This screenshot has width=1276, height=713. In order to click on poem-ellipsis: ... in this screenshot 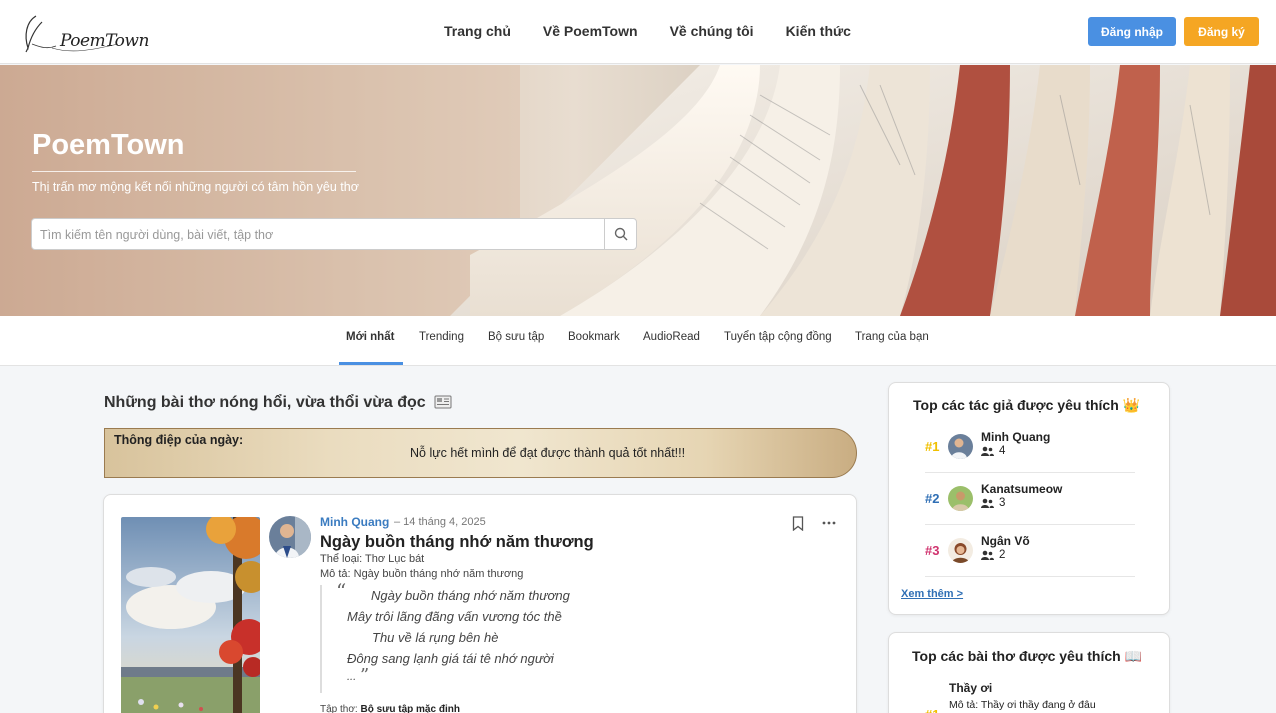, I will do `click(352, 677)`.